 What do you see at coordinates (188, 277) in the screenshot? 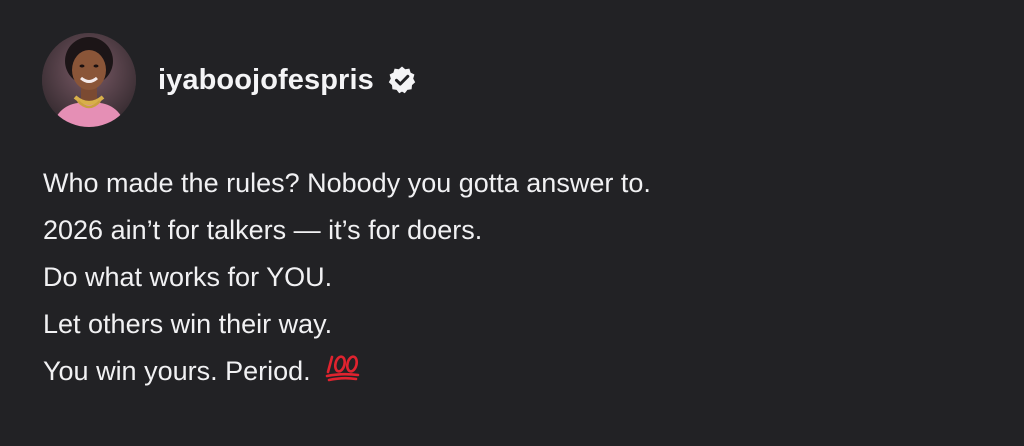
I see `post-line: Do what works for YOU.` at bounding box center [188, 277].